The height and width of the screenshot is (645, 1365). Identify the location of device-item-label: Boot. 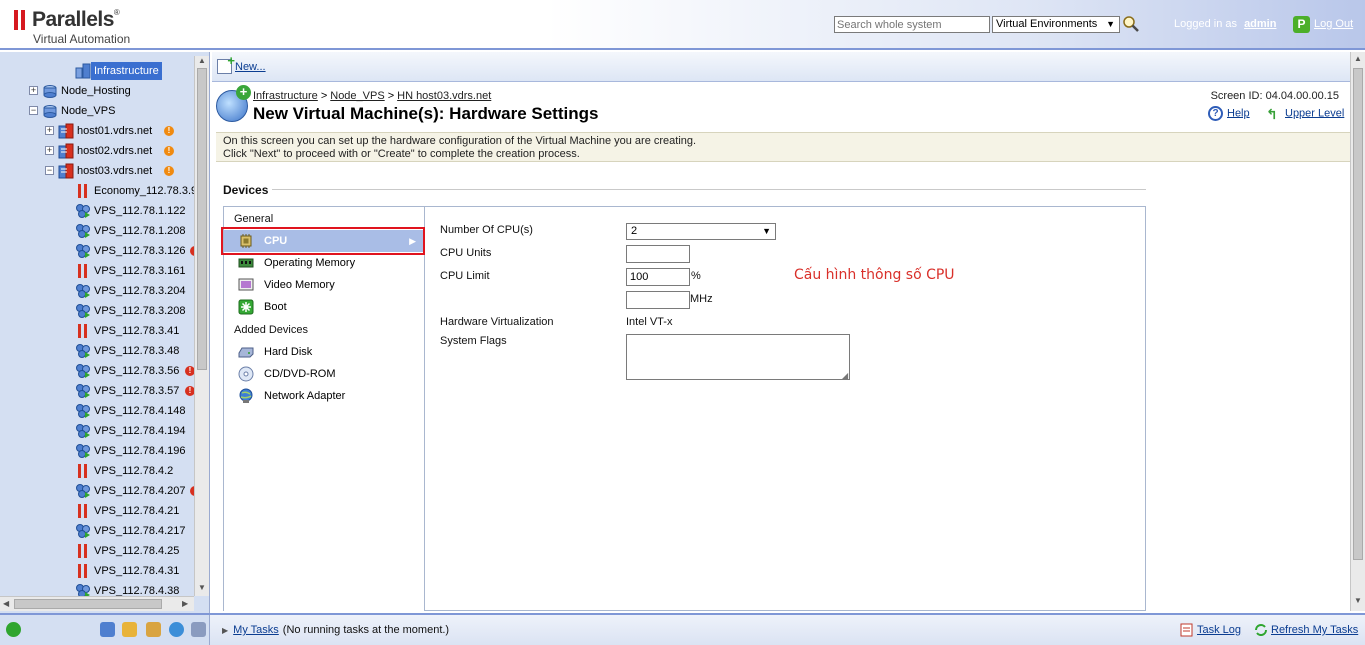
(275, 307).